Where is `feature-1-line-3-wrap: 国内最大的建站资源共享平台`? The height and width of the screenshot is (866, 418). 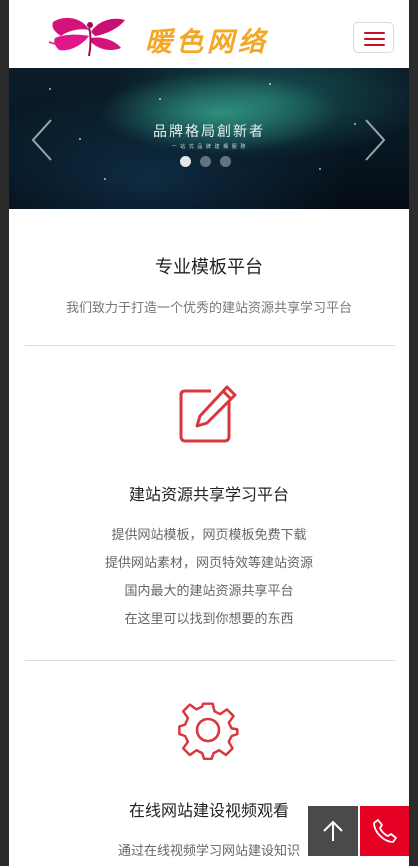 feature-1-line-3-wrap: 国内最大的建站资源共享平台 is located at coordinates (209, 589).